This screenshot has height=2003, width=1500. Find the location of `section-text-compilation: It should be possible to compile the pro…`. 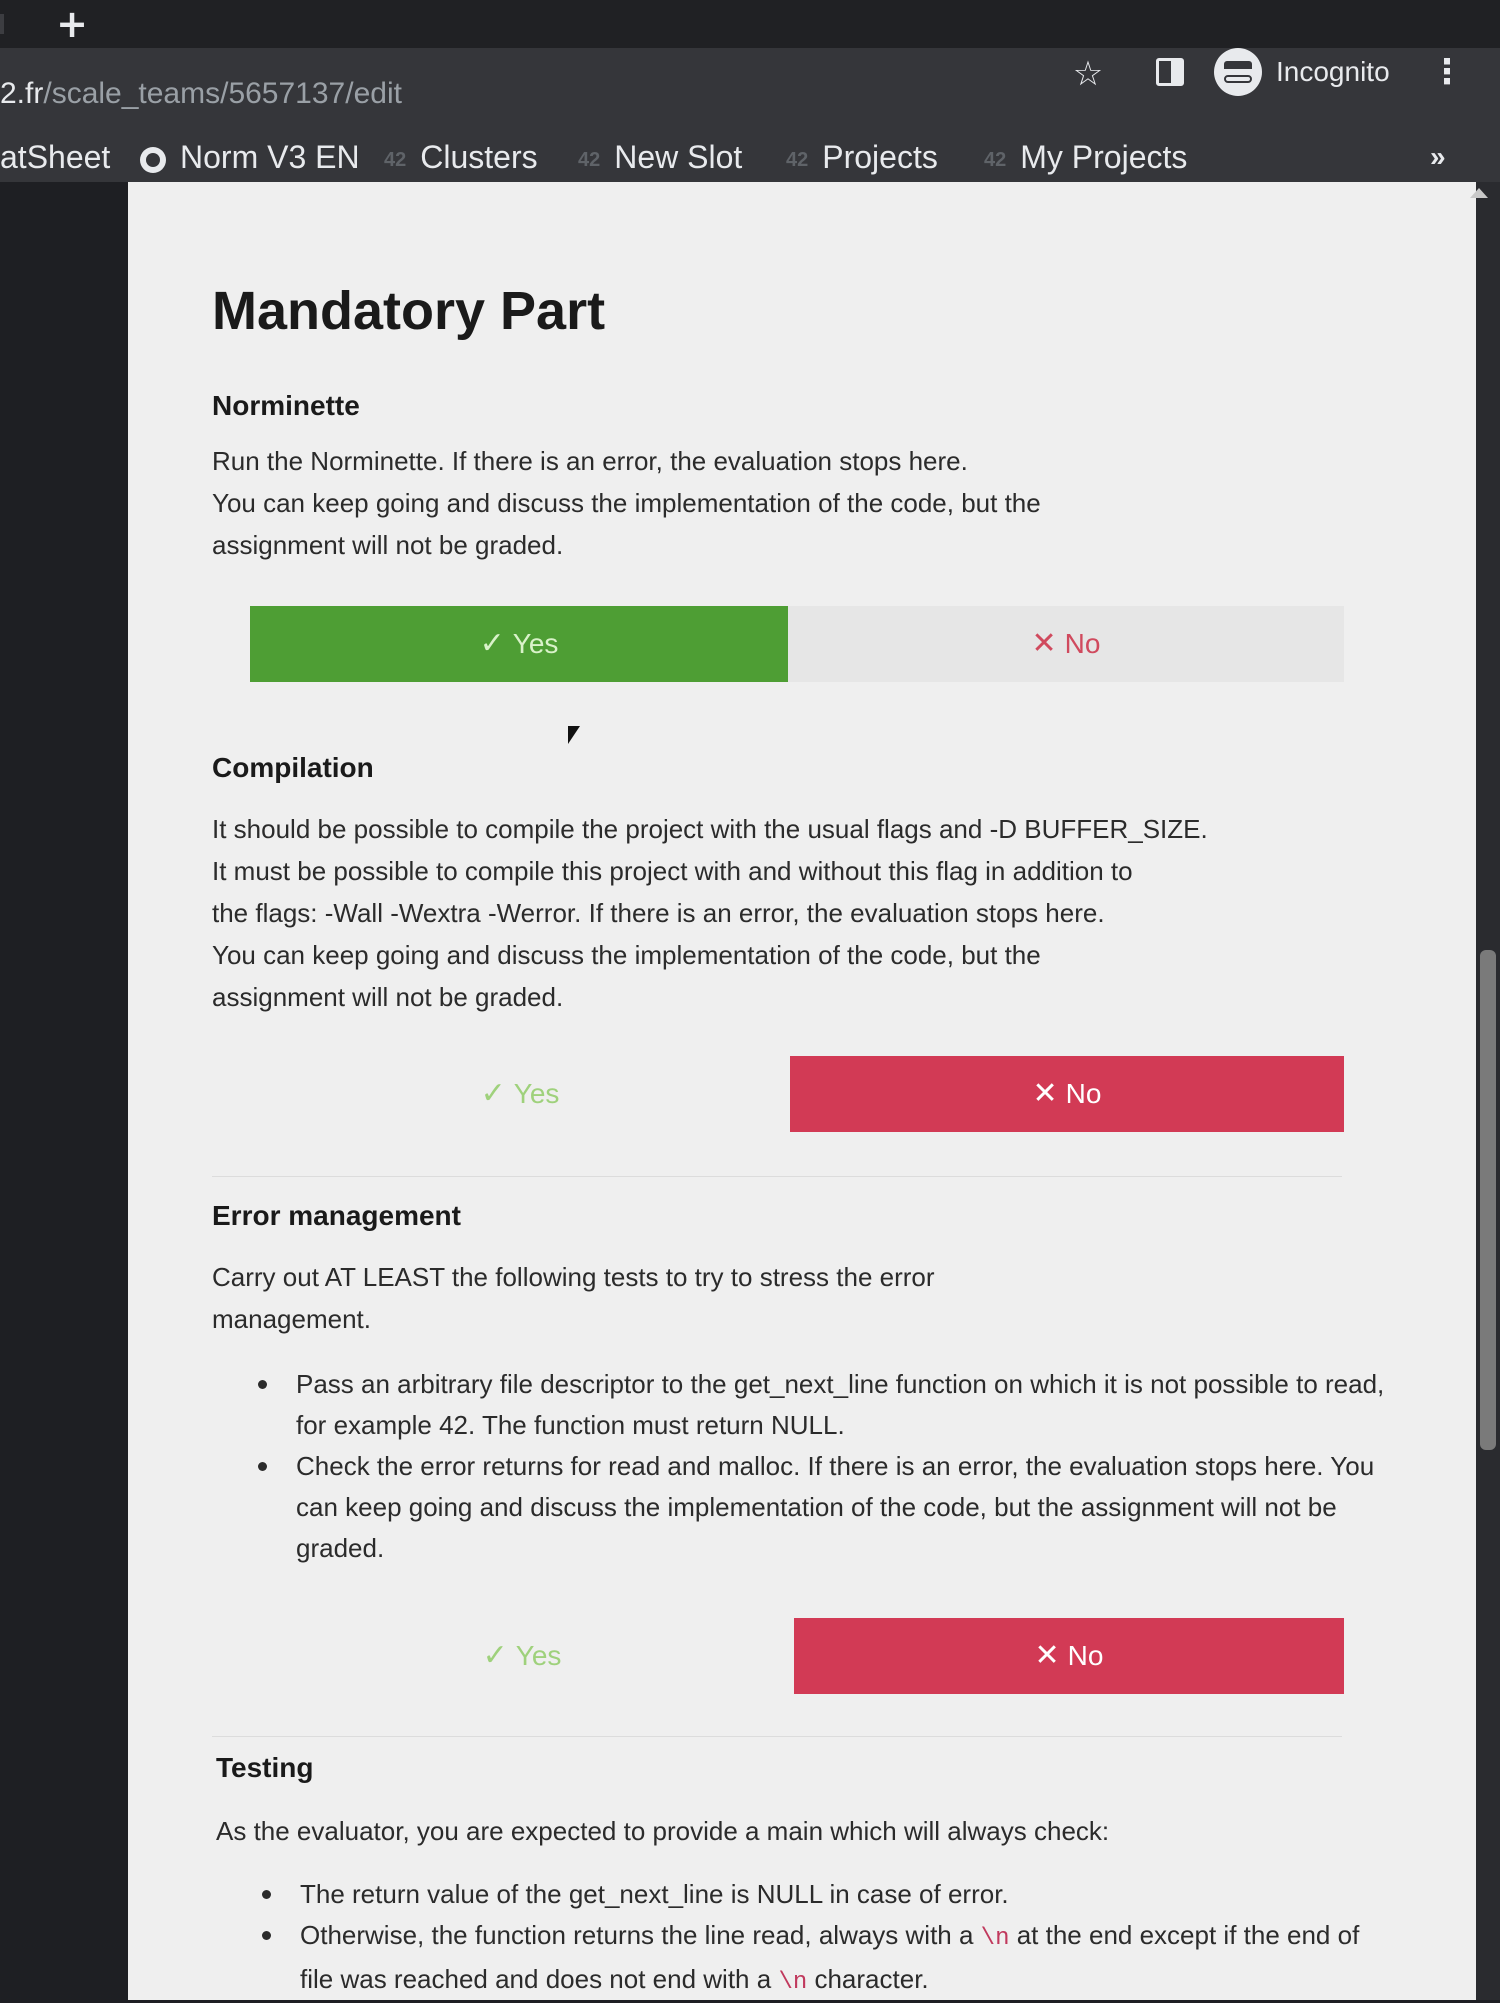

section-text-compilation: It should be possible to compile the pro… is located at coordinates (782, 913).